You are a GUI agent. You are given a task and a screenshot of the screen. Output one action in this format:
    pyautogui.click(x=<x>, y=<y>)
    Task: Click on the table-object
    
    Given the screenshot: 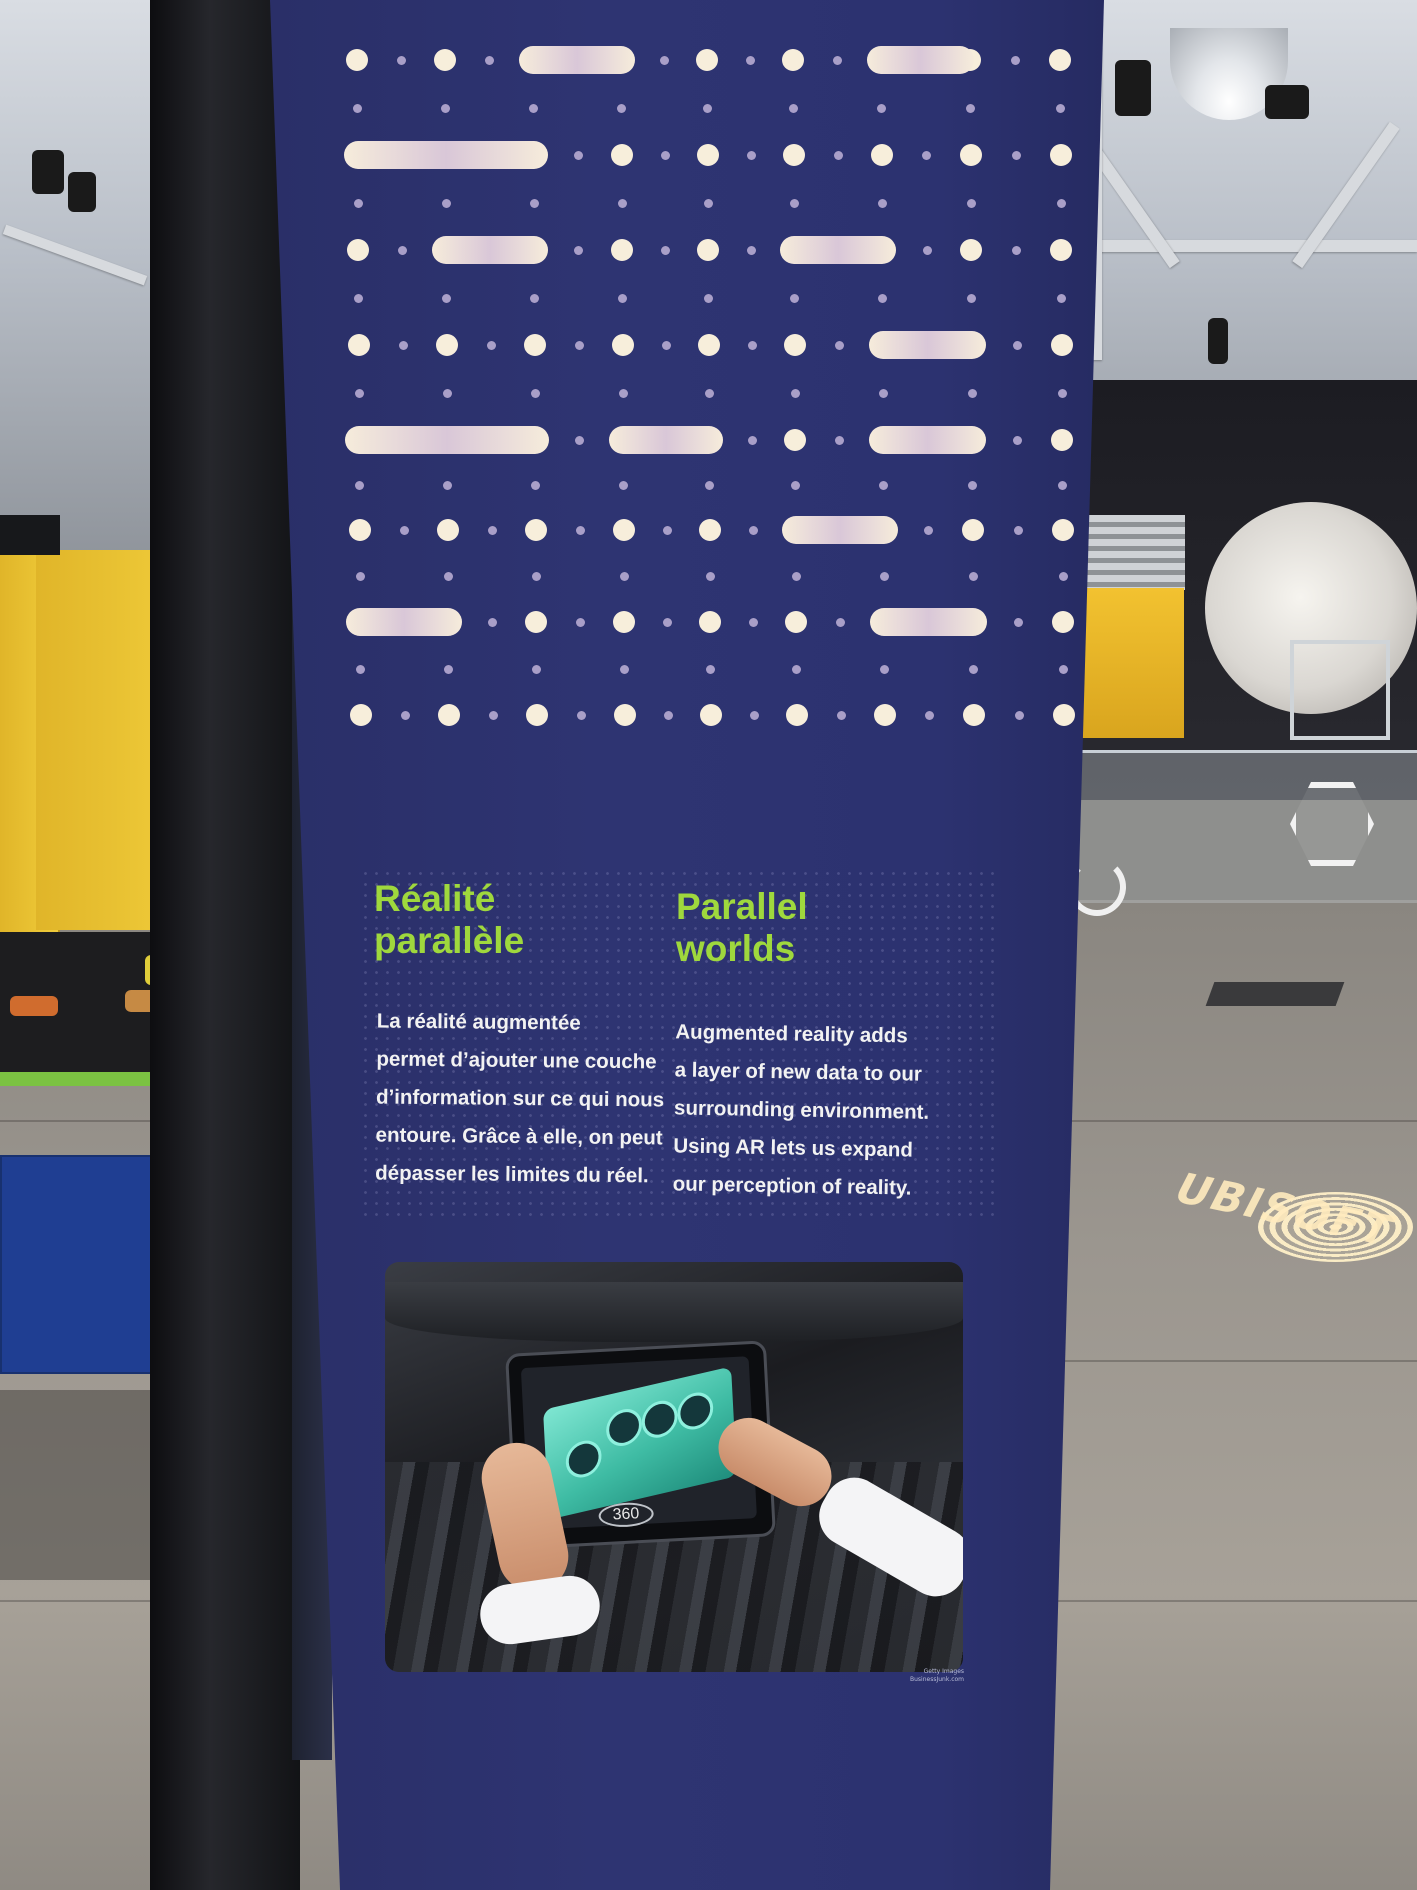 What is the action you would take?
    pyautogui.click(x=34, y=1006)
    